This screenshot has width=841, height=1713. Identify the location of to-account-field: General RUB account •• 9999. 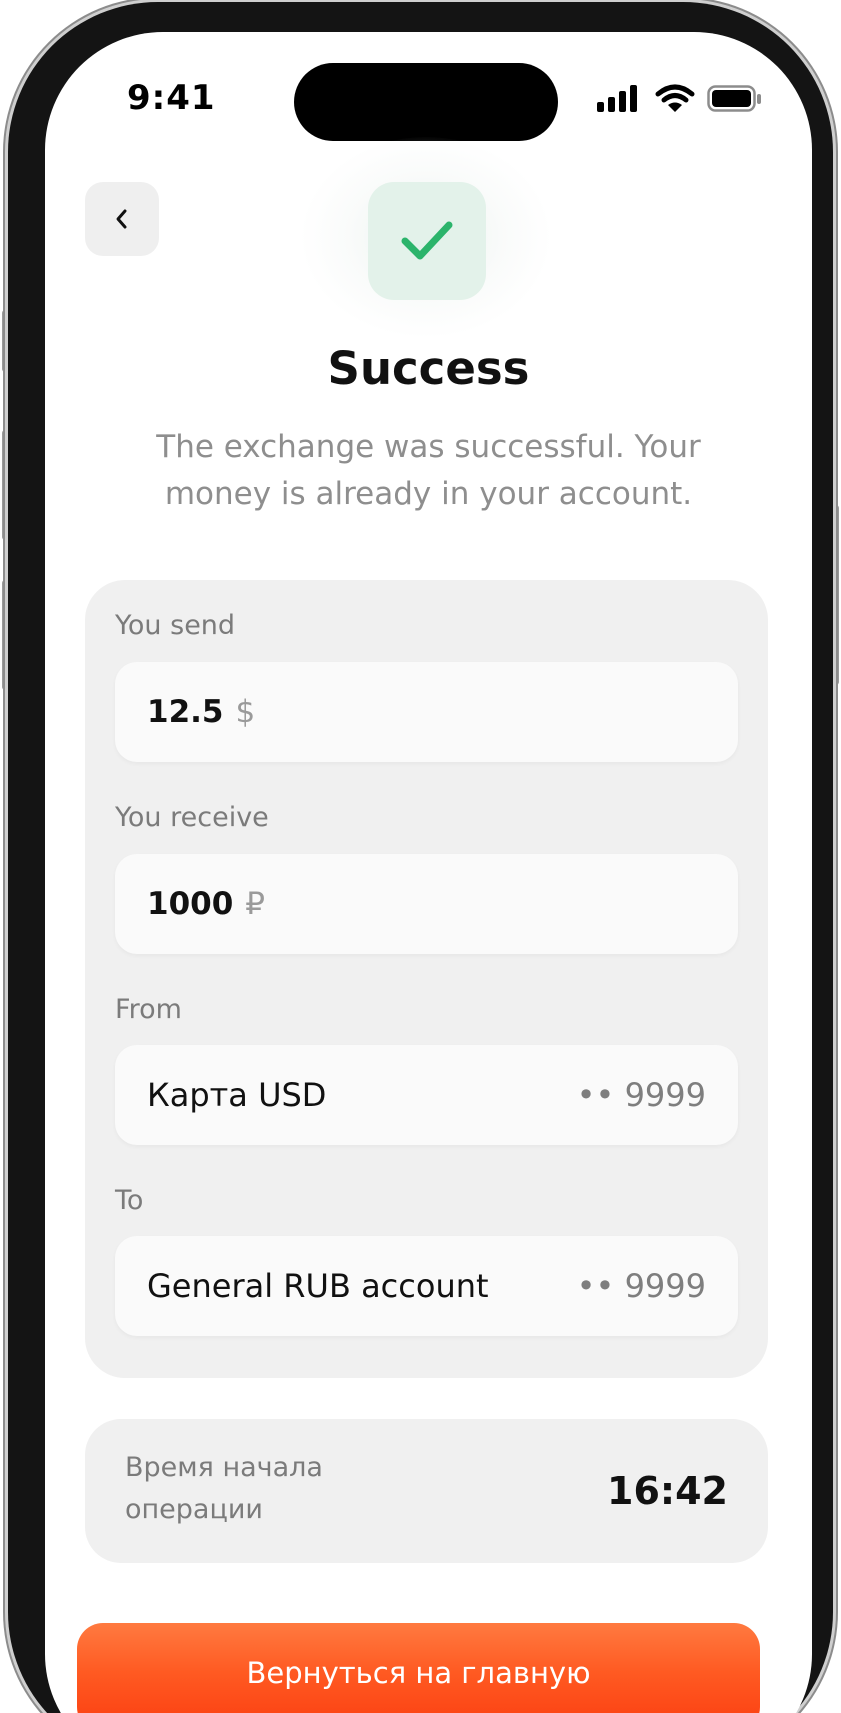
(426, 1286).